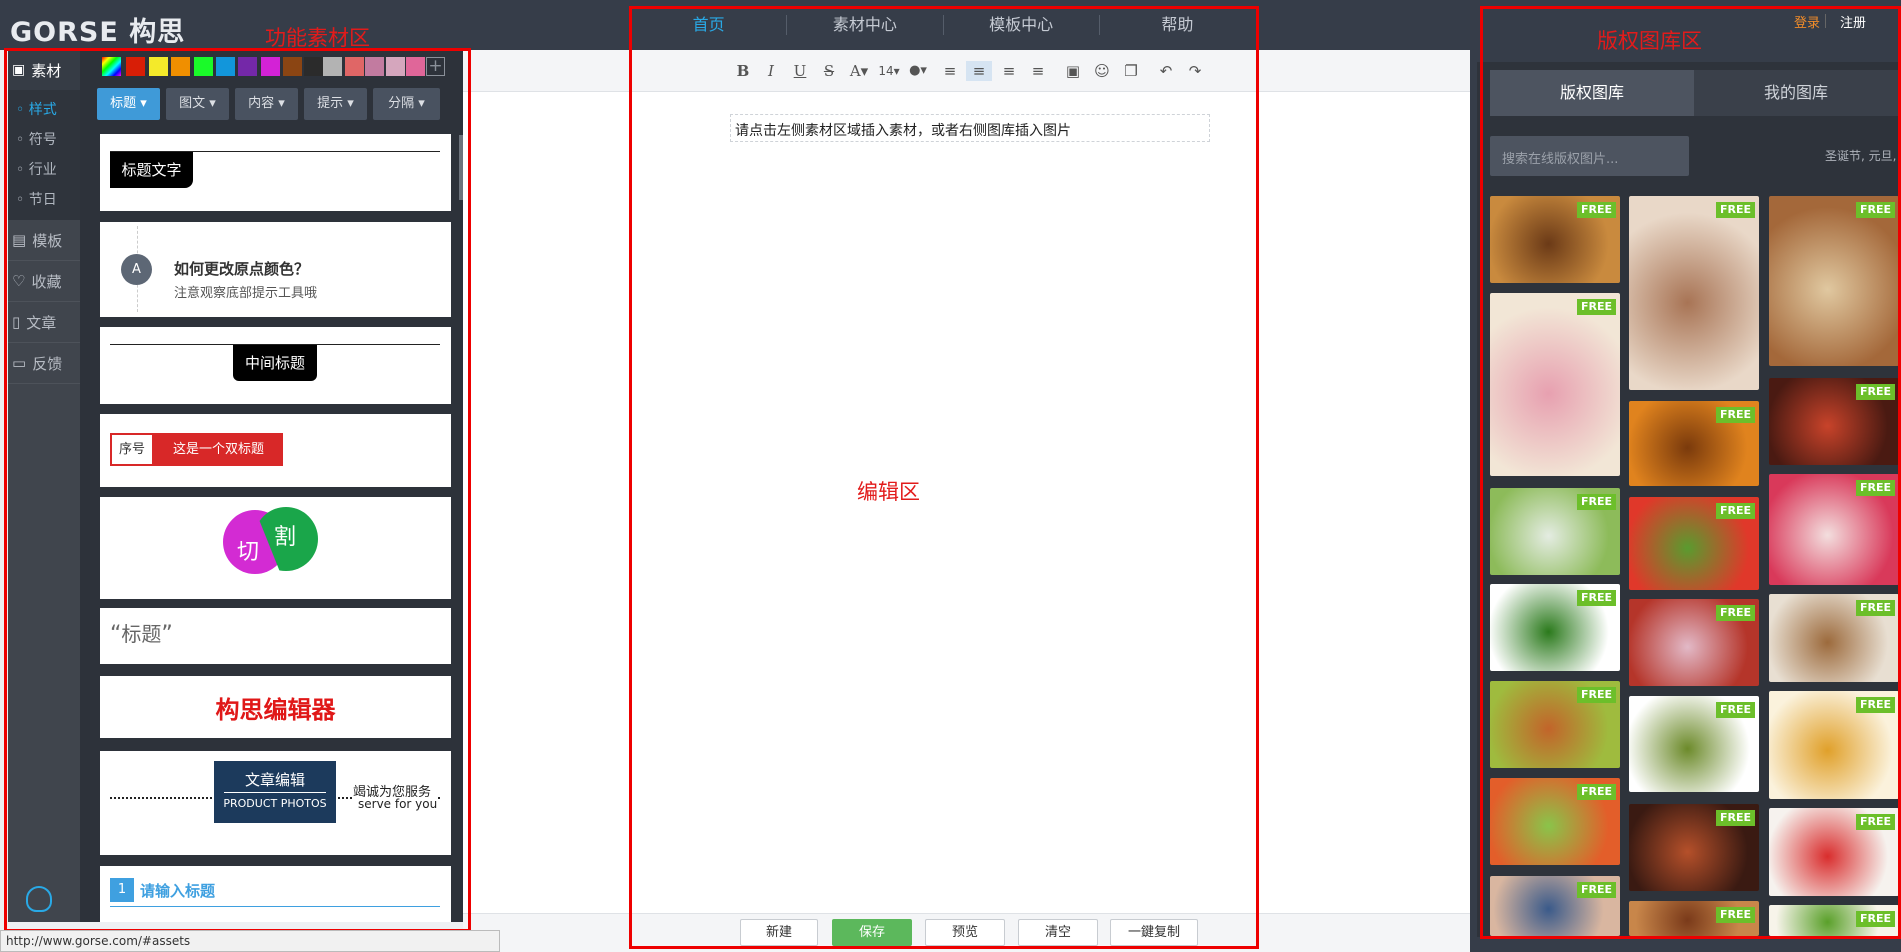 The height and width of the screenshot is (952, 1901). Describe the element at coordinates (97, 29) in the screenshot. I see `app-logo: GORSE 构思` at that location.